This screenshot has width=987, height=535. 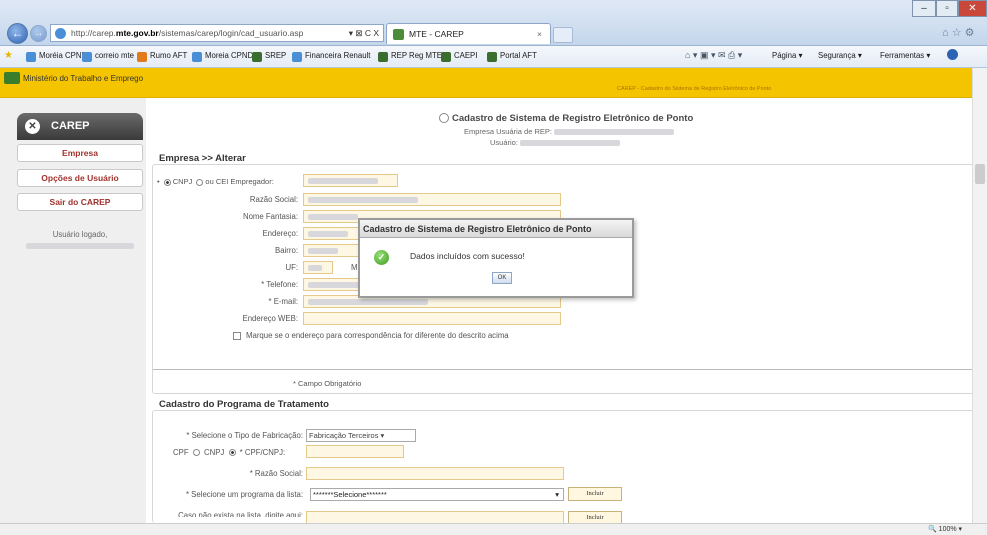 I want to click on endereco-label: Endereço:, so click(x=280, y=233).